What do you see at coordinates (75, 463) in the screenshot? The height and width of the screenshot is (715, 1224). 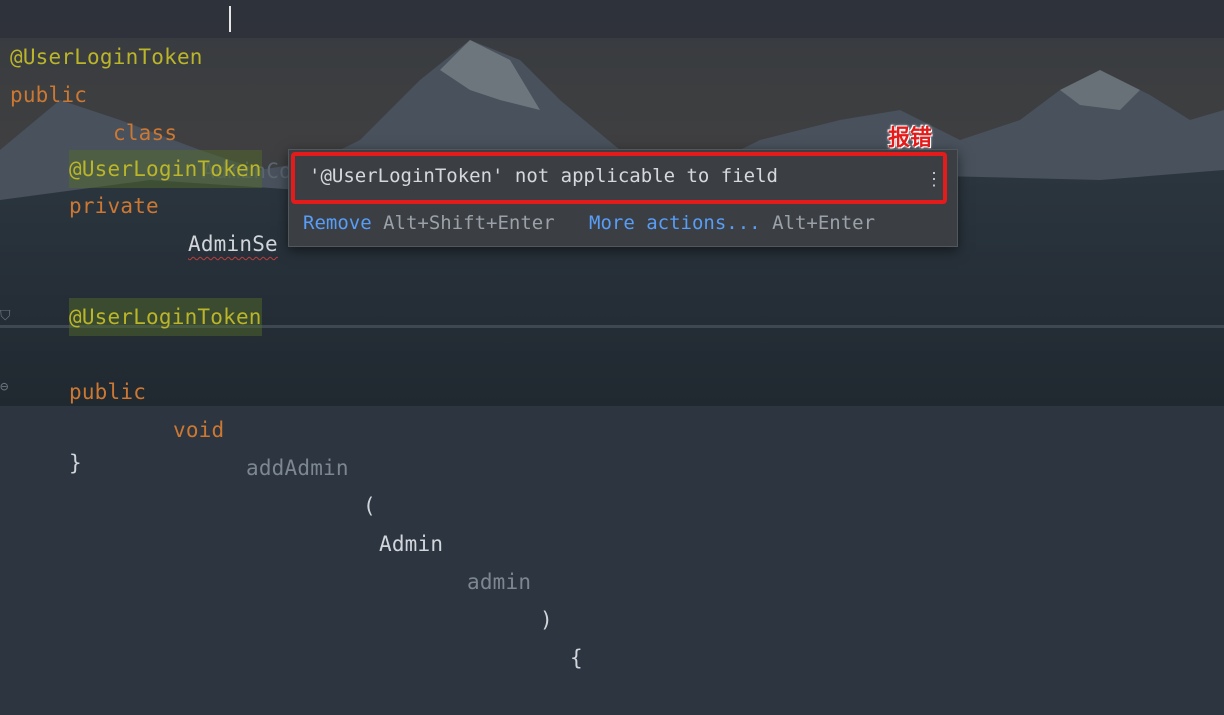 I see `close-brace: }` at bounding box center [75, 463].